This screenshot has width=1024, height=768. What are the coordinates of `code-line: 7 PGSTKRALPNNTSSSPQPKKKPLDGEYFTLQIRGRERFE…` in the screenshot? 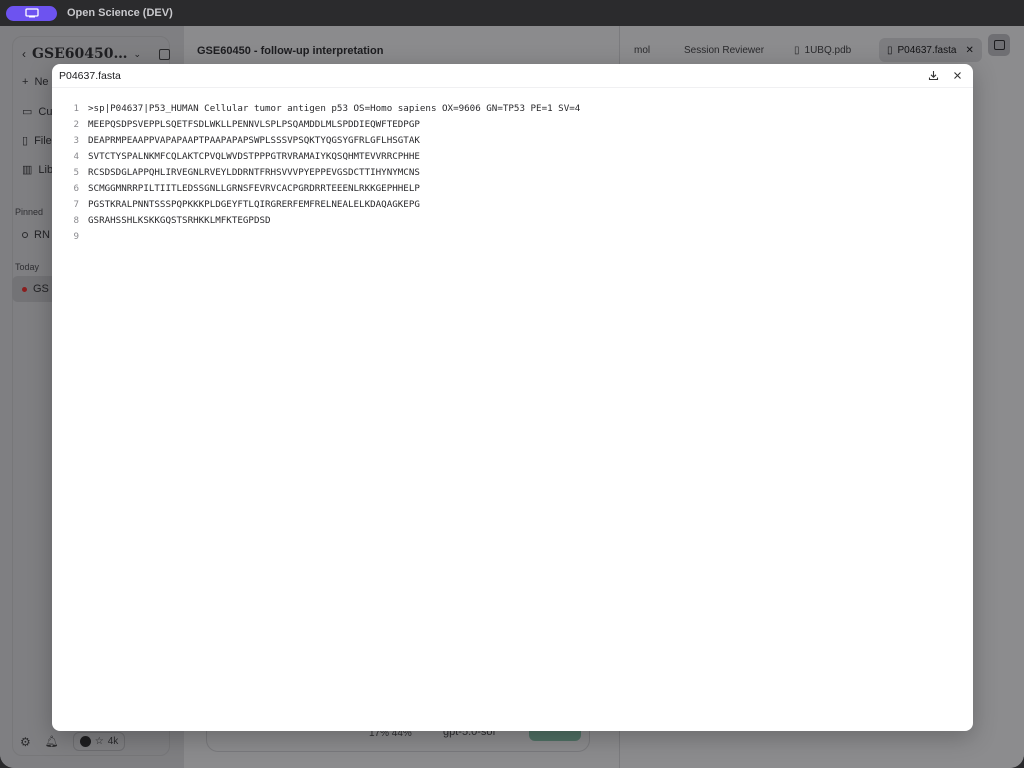 It's located at (512, 204).